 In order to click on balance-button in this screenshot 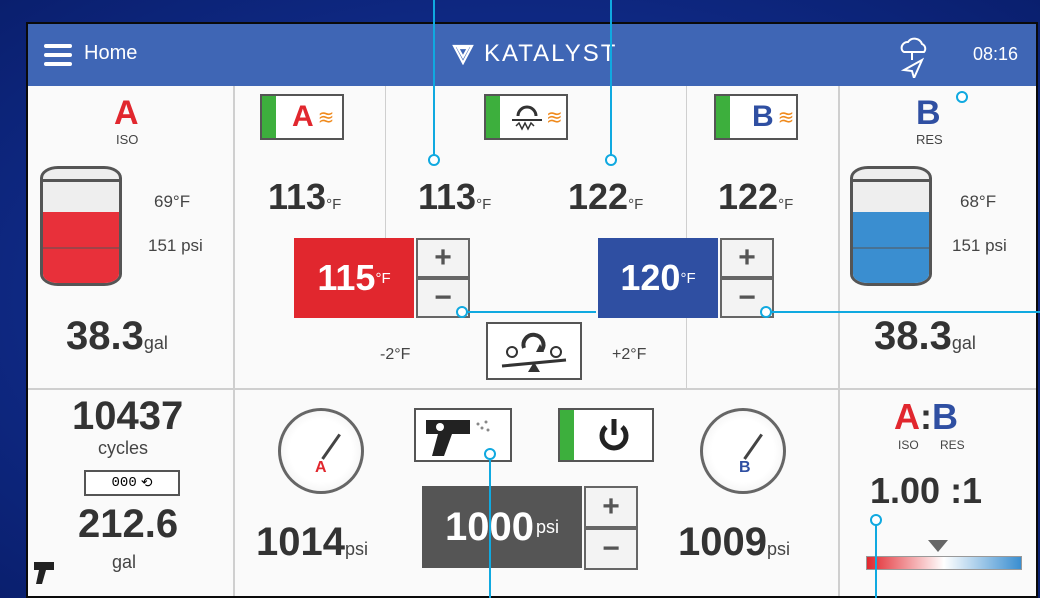, I will do `click(534, 351)`.